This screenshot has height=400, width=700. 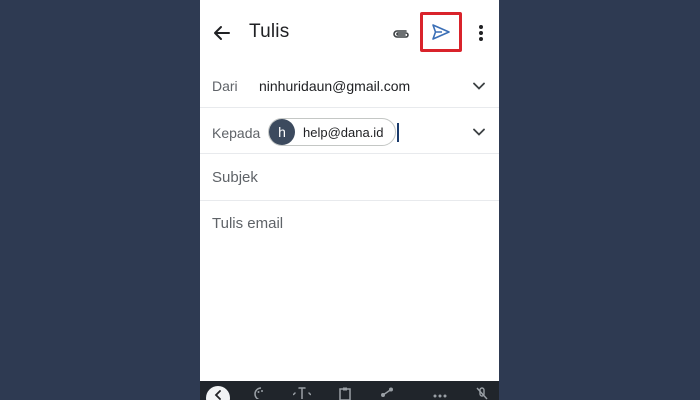 I want to click on paperclip-icon, so click(x=401, y=34).